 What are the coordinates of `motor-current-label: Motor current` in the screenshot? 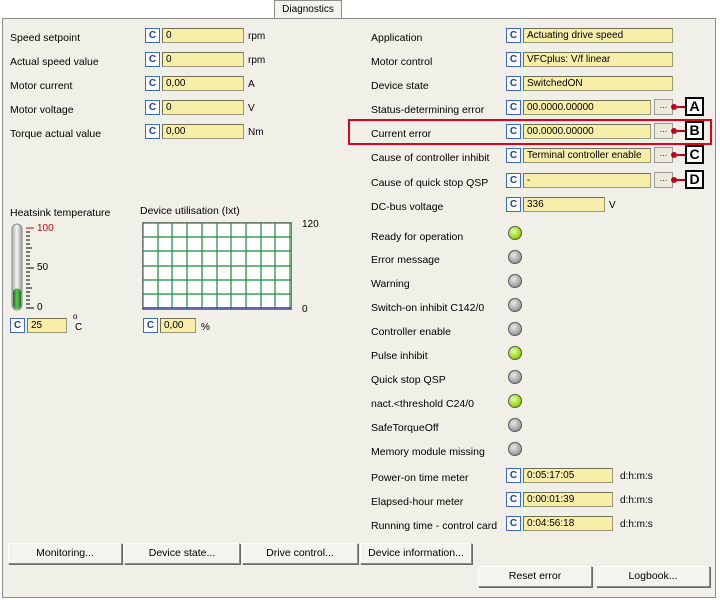 It's located at (41, 86).